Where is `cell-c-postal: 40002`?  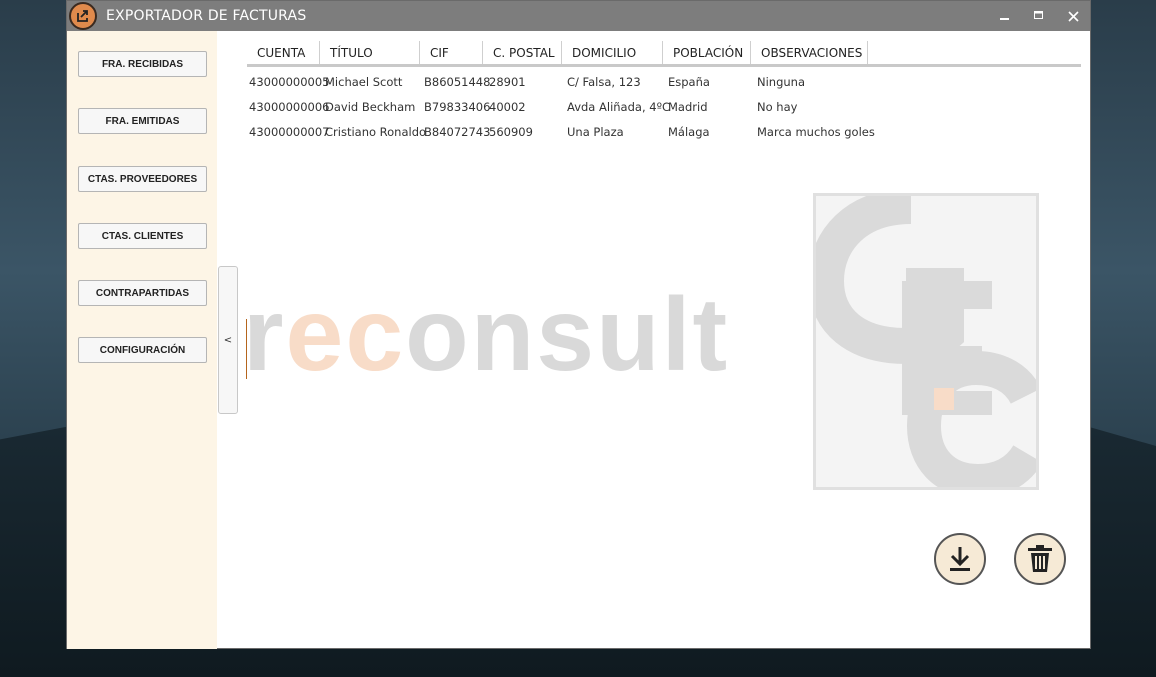 cell-c-postal: 40002 is located at coordinates (507, 106).